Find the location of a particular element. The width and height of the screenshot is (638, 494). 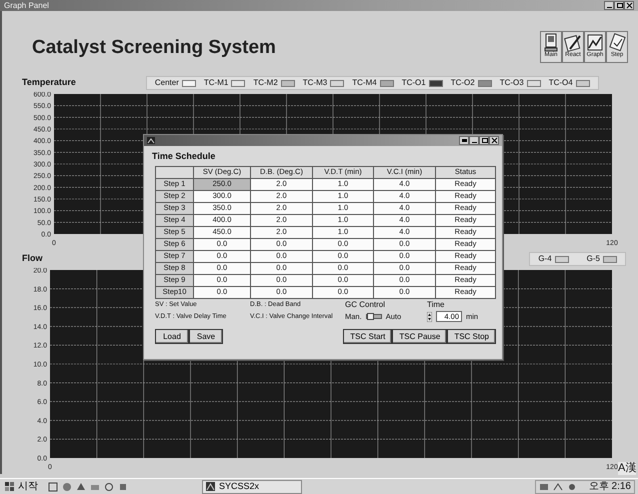

menu-button is located at coordinates (464, 140).